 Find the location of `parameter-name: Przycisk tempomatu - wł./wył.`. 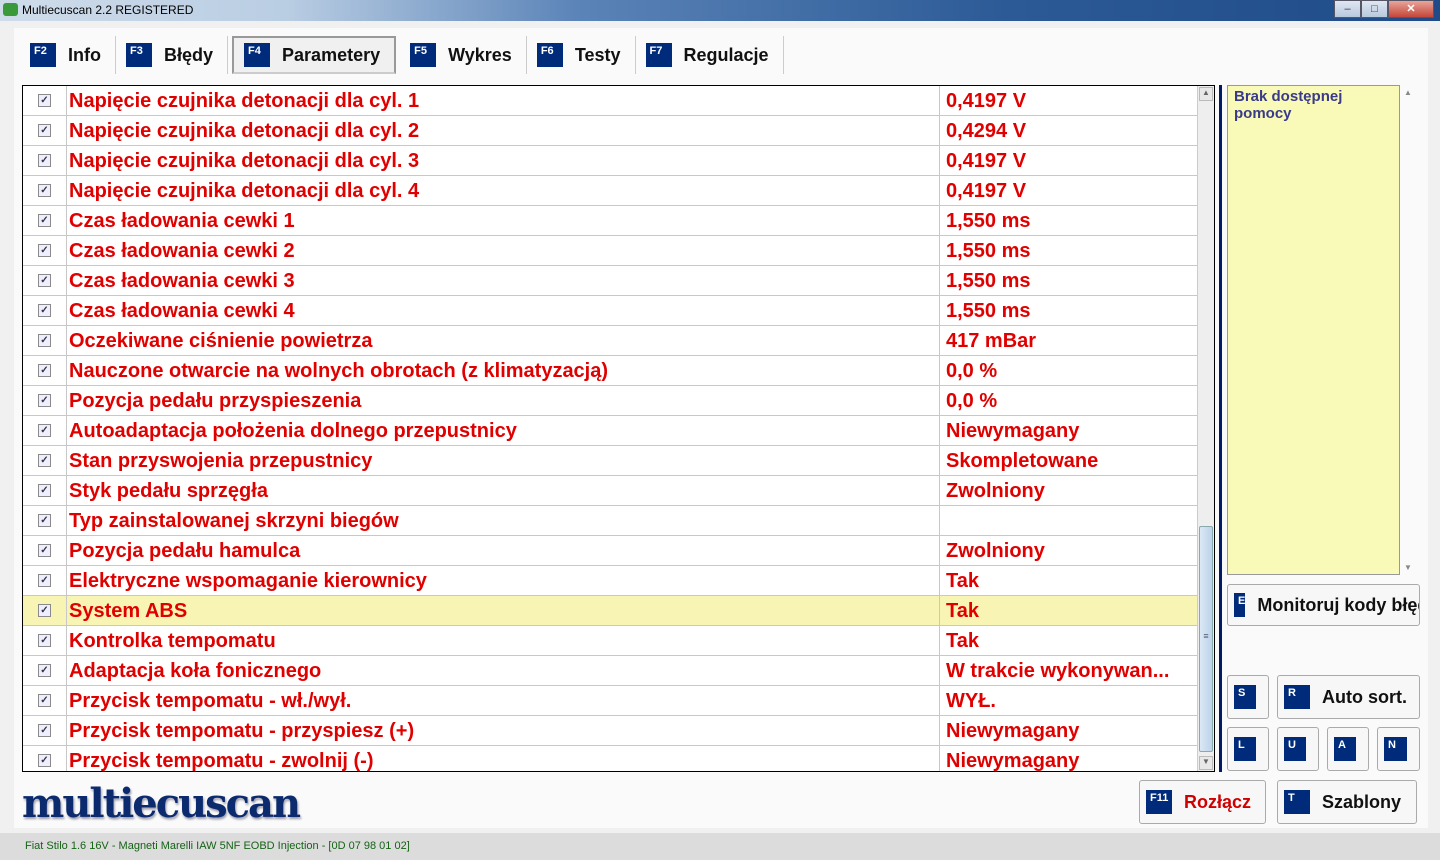

parameter-name: Przycisk tempomatu - wł./wył. is located at coordinates (503, 700).